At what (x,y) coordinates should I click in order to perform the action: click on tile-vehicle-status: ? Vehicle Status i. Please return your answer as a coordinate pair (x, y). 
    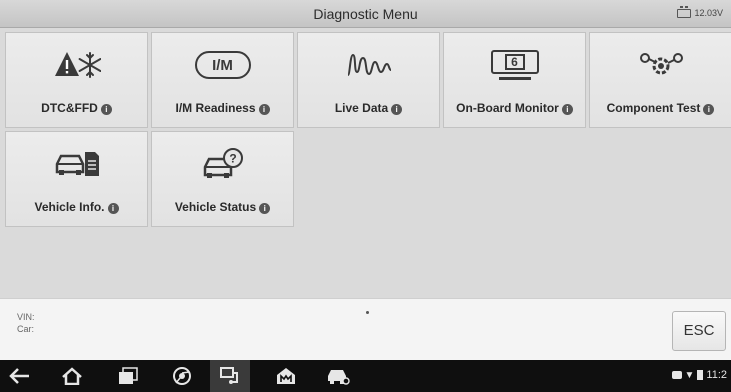
    Looking at the image, I should click on (222, 179).